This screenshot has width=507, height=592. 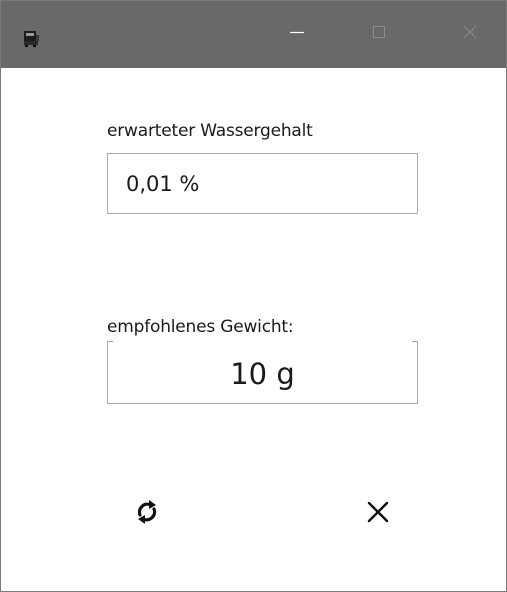 I want to click on minimize-button, so click(x=297, y=34).